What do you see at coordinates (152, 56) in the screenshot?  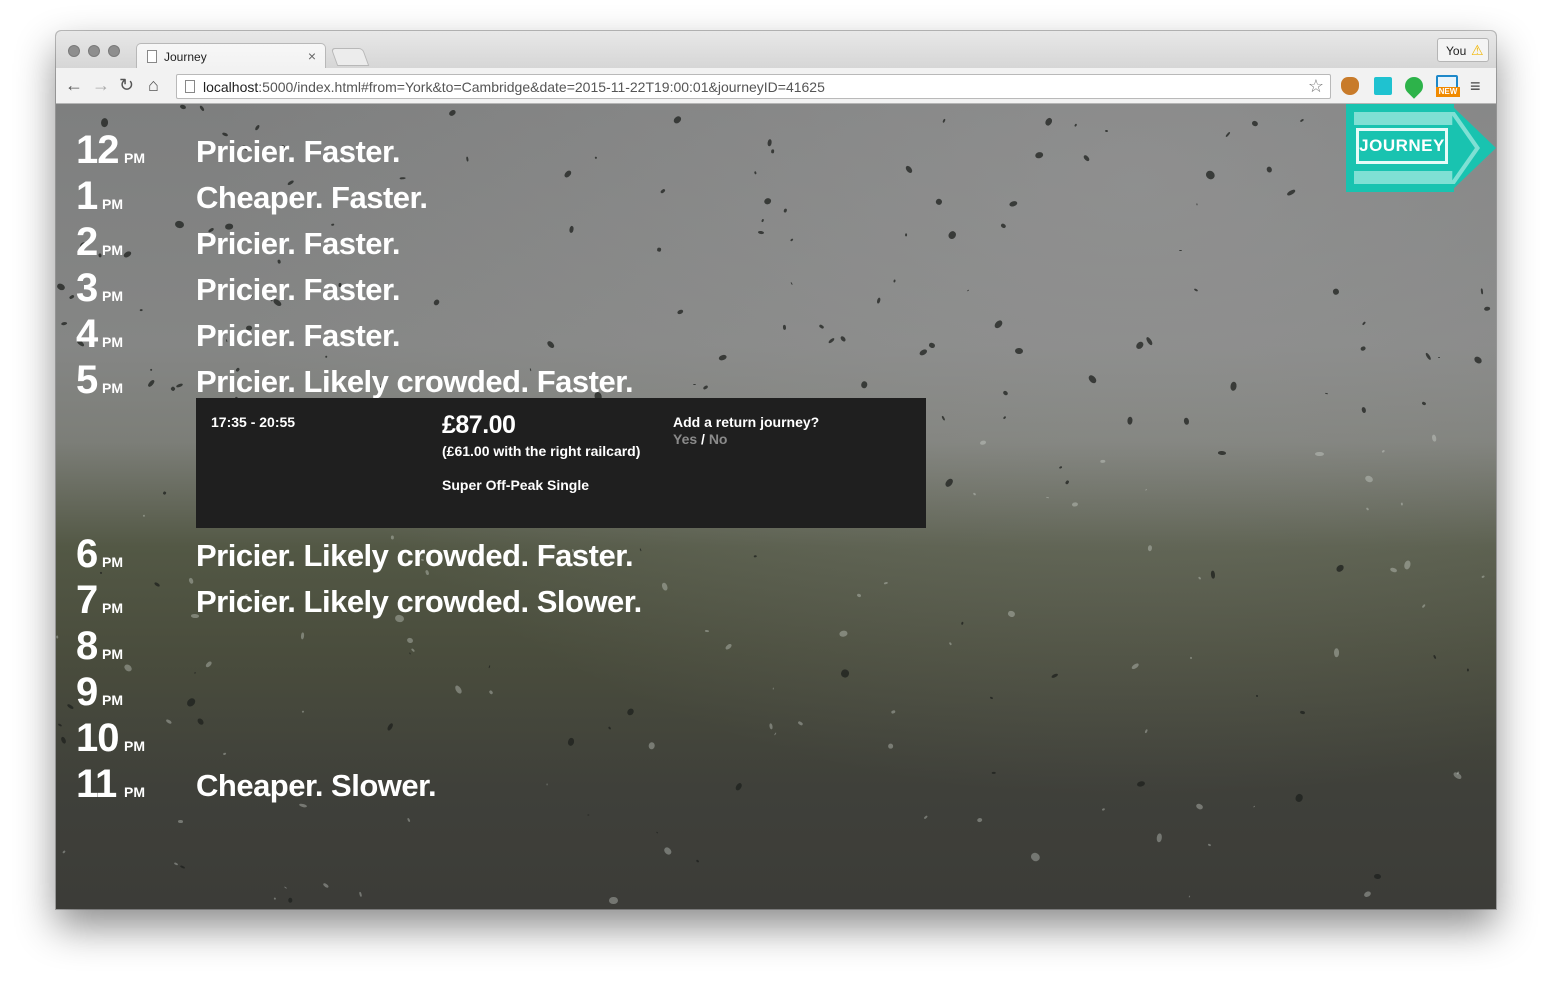 I see `page-icon` at bounding box center [152, 56].